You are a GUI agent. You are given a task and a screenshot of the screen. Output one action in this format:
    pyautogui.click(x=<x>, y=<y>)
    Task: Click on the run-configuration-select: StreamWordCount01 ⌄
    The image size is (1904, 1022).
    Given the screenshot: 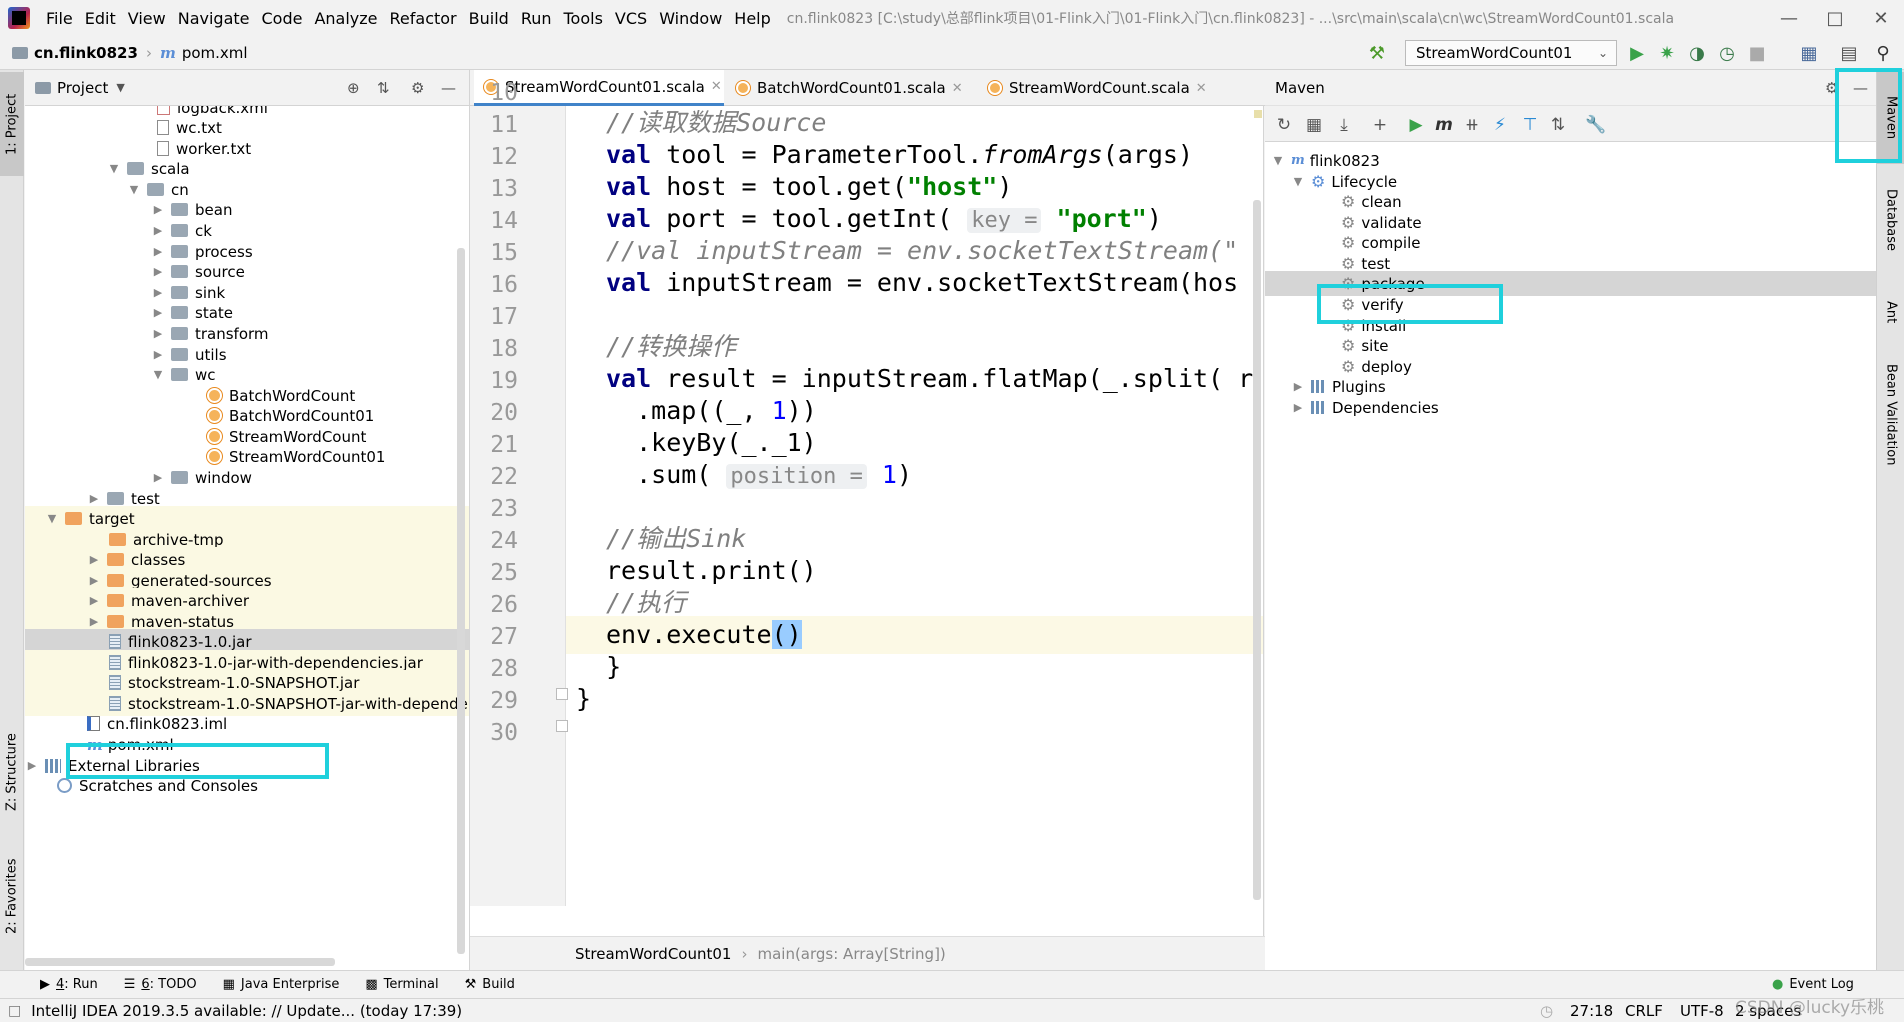 What is the action you would take?
    pyautogui.click(x=1511, y=53)
    